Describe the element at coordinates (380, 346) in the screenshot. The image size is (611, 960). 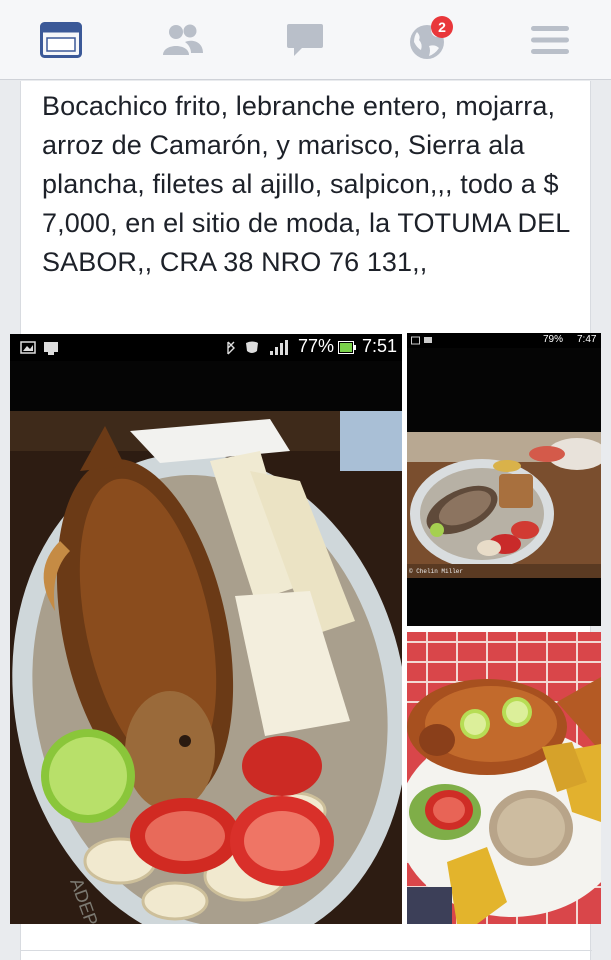
I see `status-time: 7:51` at that location.